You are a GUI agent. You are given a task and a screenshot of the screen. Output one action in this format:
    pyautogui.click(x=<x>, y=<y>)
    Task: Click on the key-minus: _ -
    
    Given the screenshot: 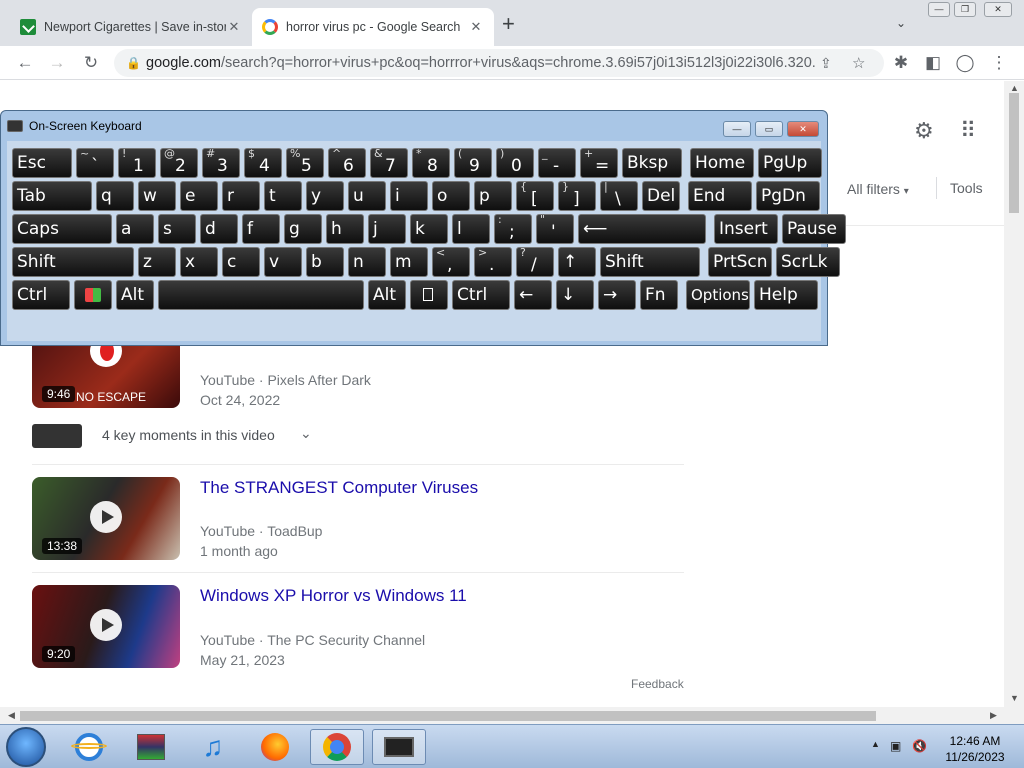 What is the action you would take?
    pyautogui.click(x=557, y=162)
    